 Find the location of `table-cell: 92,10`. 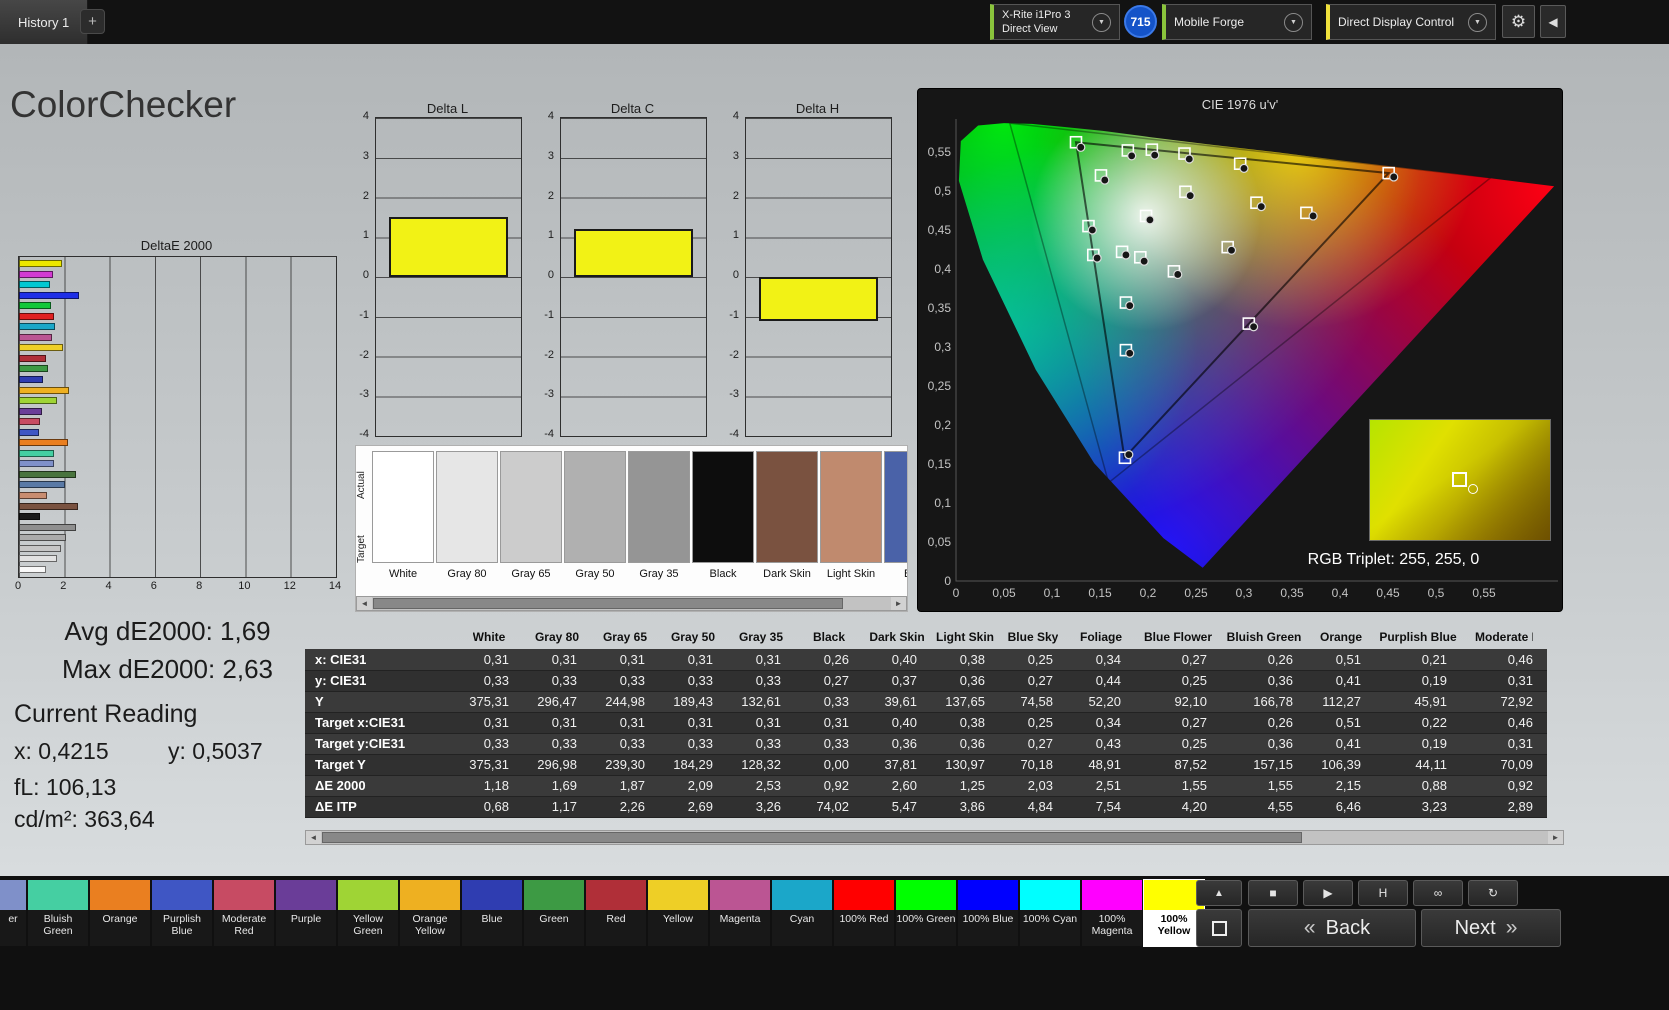

table-cell: 92,10 is located at coordinates (1190, 701).